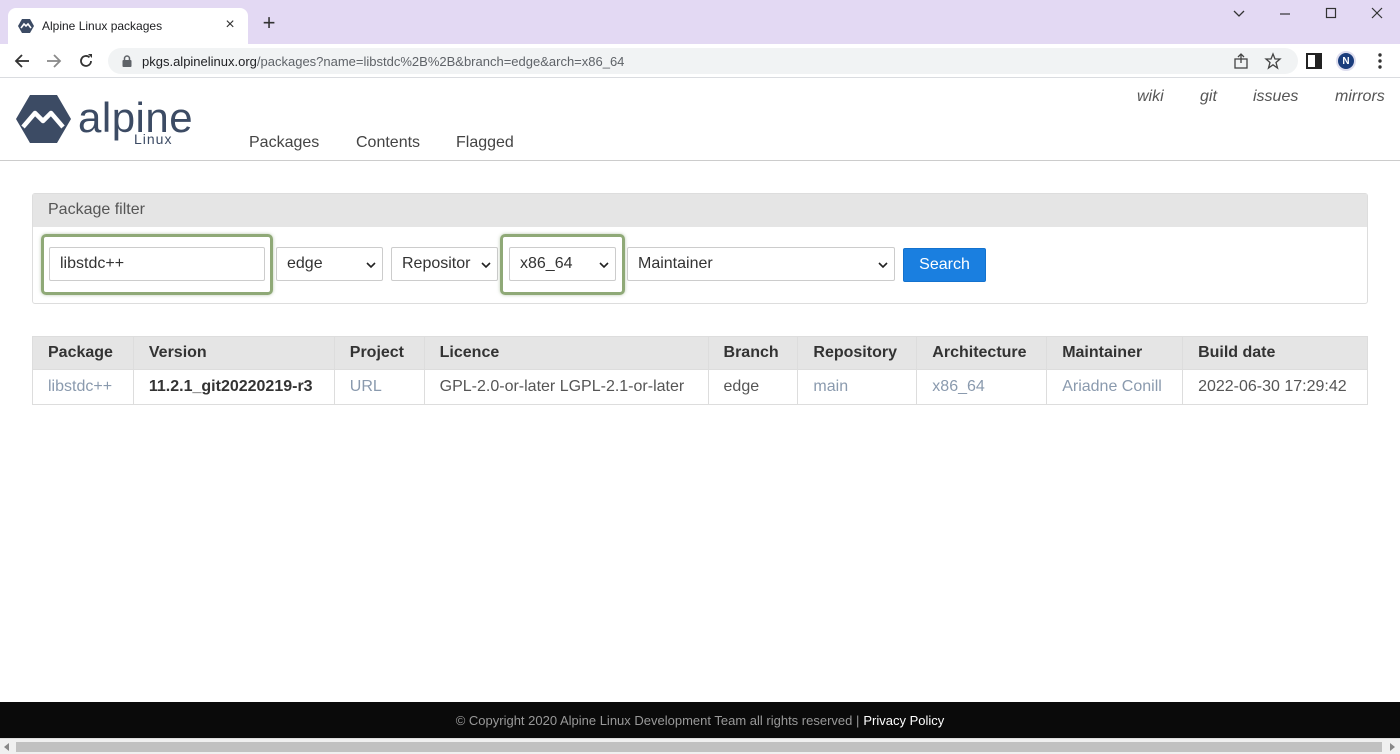  Describe the element at coordinates (22, 61) in the screenshot. I see `back-arrow-icon` at that location.